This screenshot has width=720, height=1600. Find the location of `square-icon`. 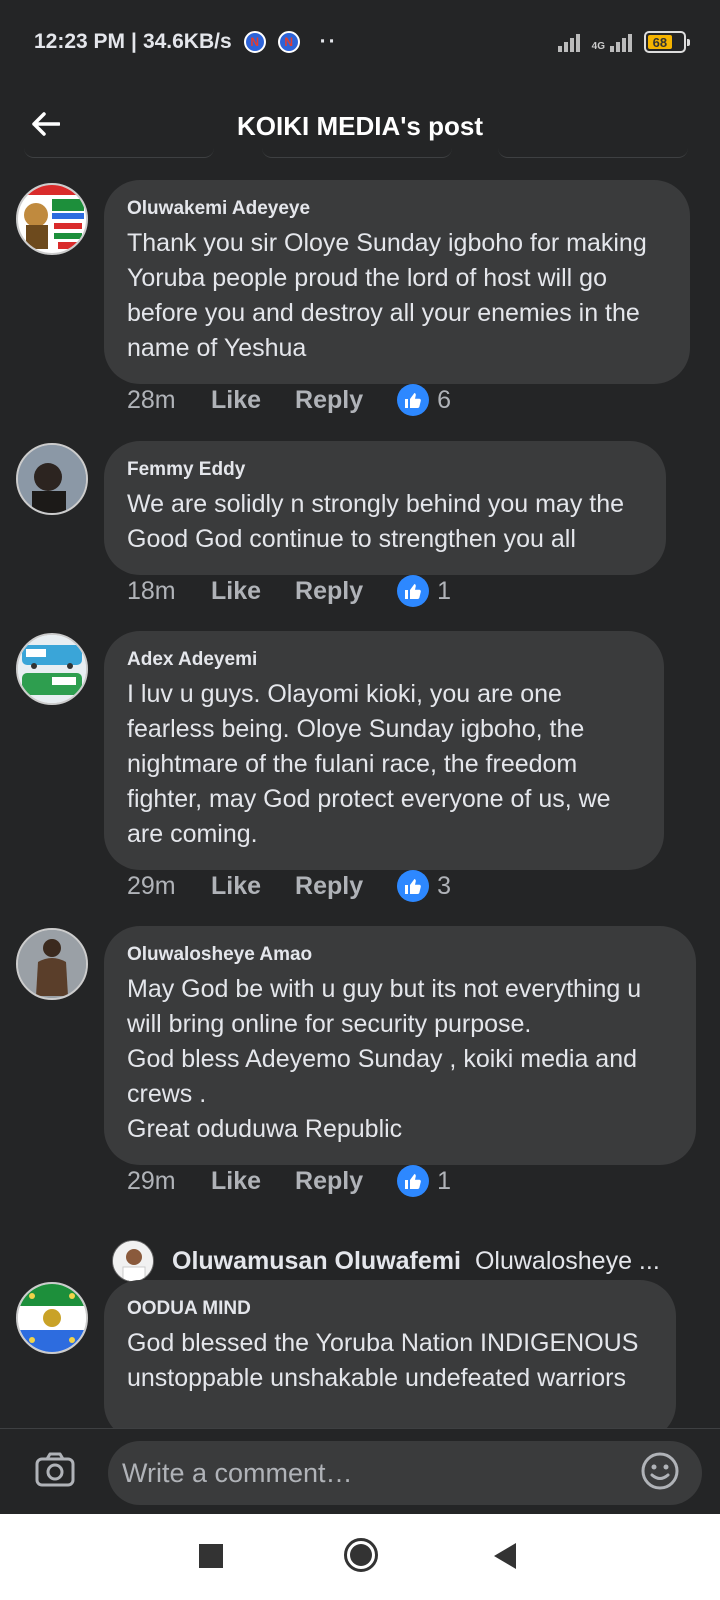

square-icon is located at coordinates (211, 1556).